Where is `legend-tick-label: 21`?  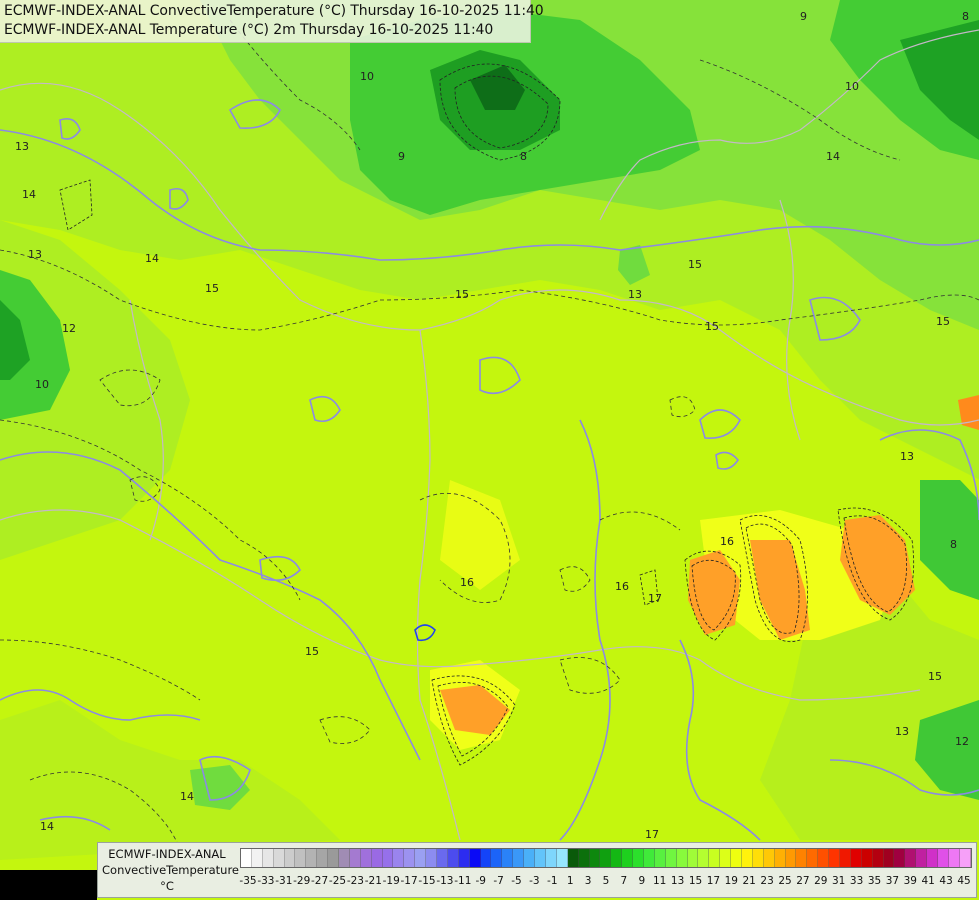 legend-tick-label: 21 is located at coordinates (749, 881).